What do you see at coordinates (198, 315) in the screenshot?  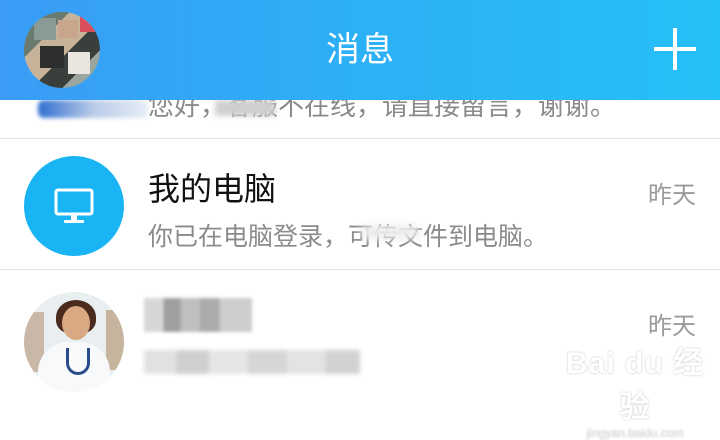 I see `blurred-contact-name` at bounding box center [198, 315].